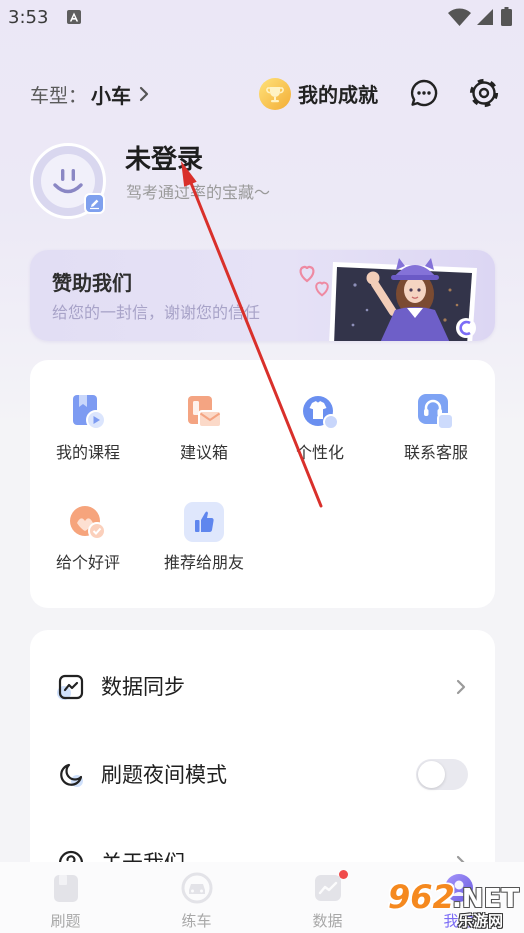 The width and height of the screenshot is (524, 933). Describe the element at coordinates (431, 774) in the screenshot. I see `toggle-knob` at that location.